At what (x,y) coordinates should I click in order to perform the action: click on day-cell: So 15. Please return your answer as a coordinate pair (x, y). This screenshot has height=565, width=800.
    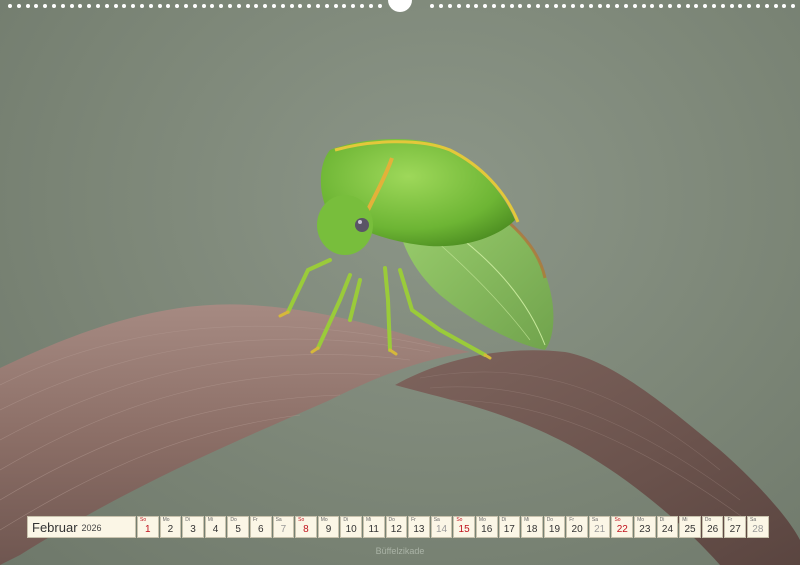
    Looking at the image, I should click on (464, 527).